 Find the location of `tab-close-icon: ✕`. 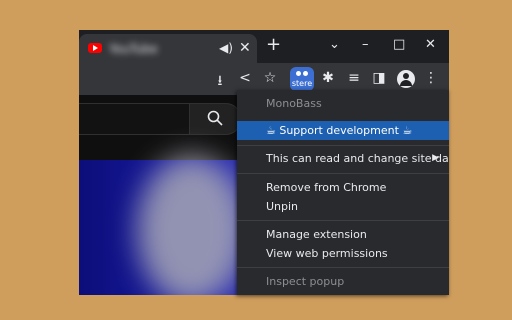

tab-close-icon: ✕ is located at coordinates (245, 48).